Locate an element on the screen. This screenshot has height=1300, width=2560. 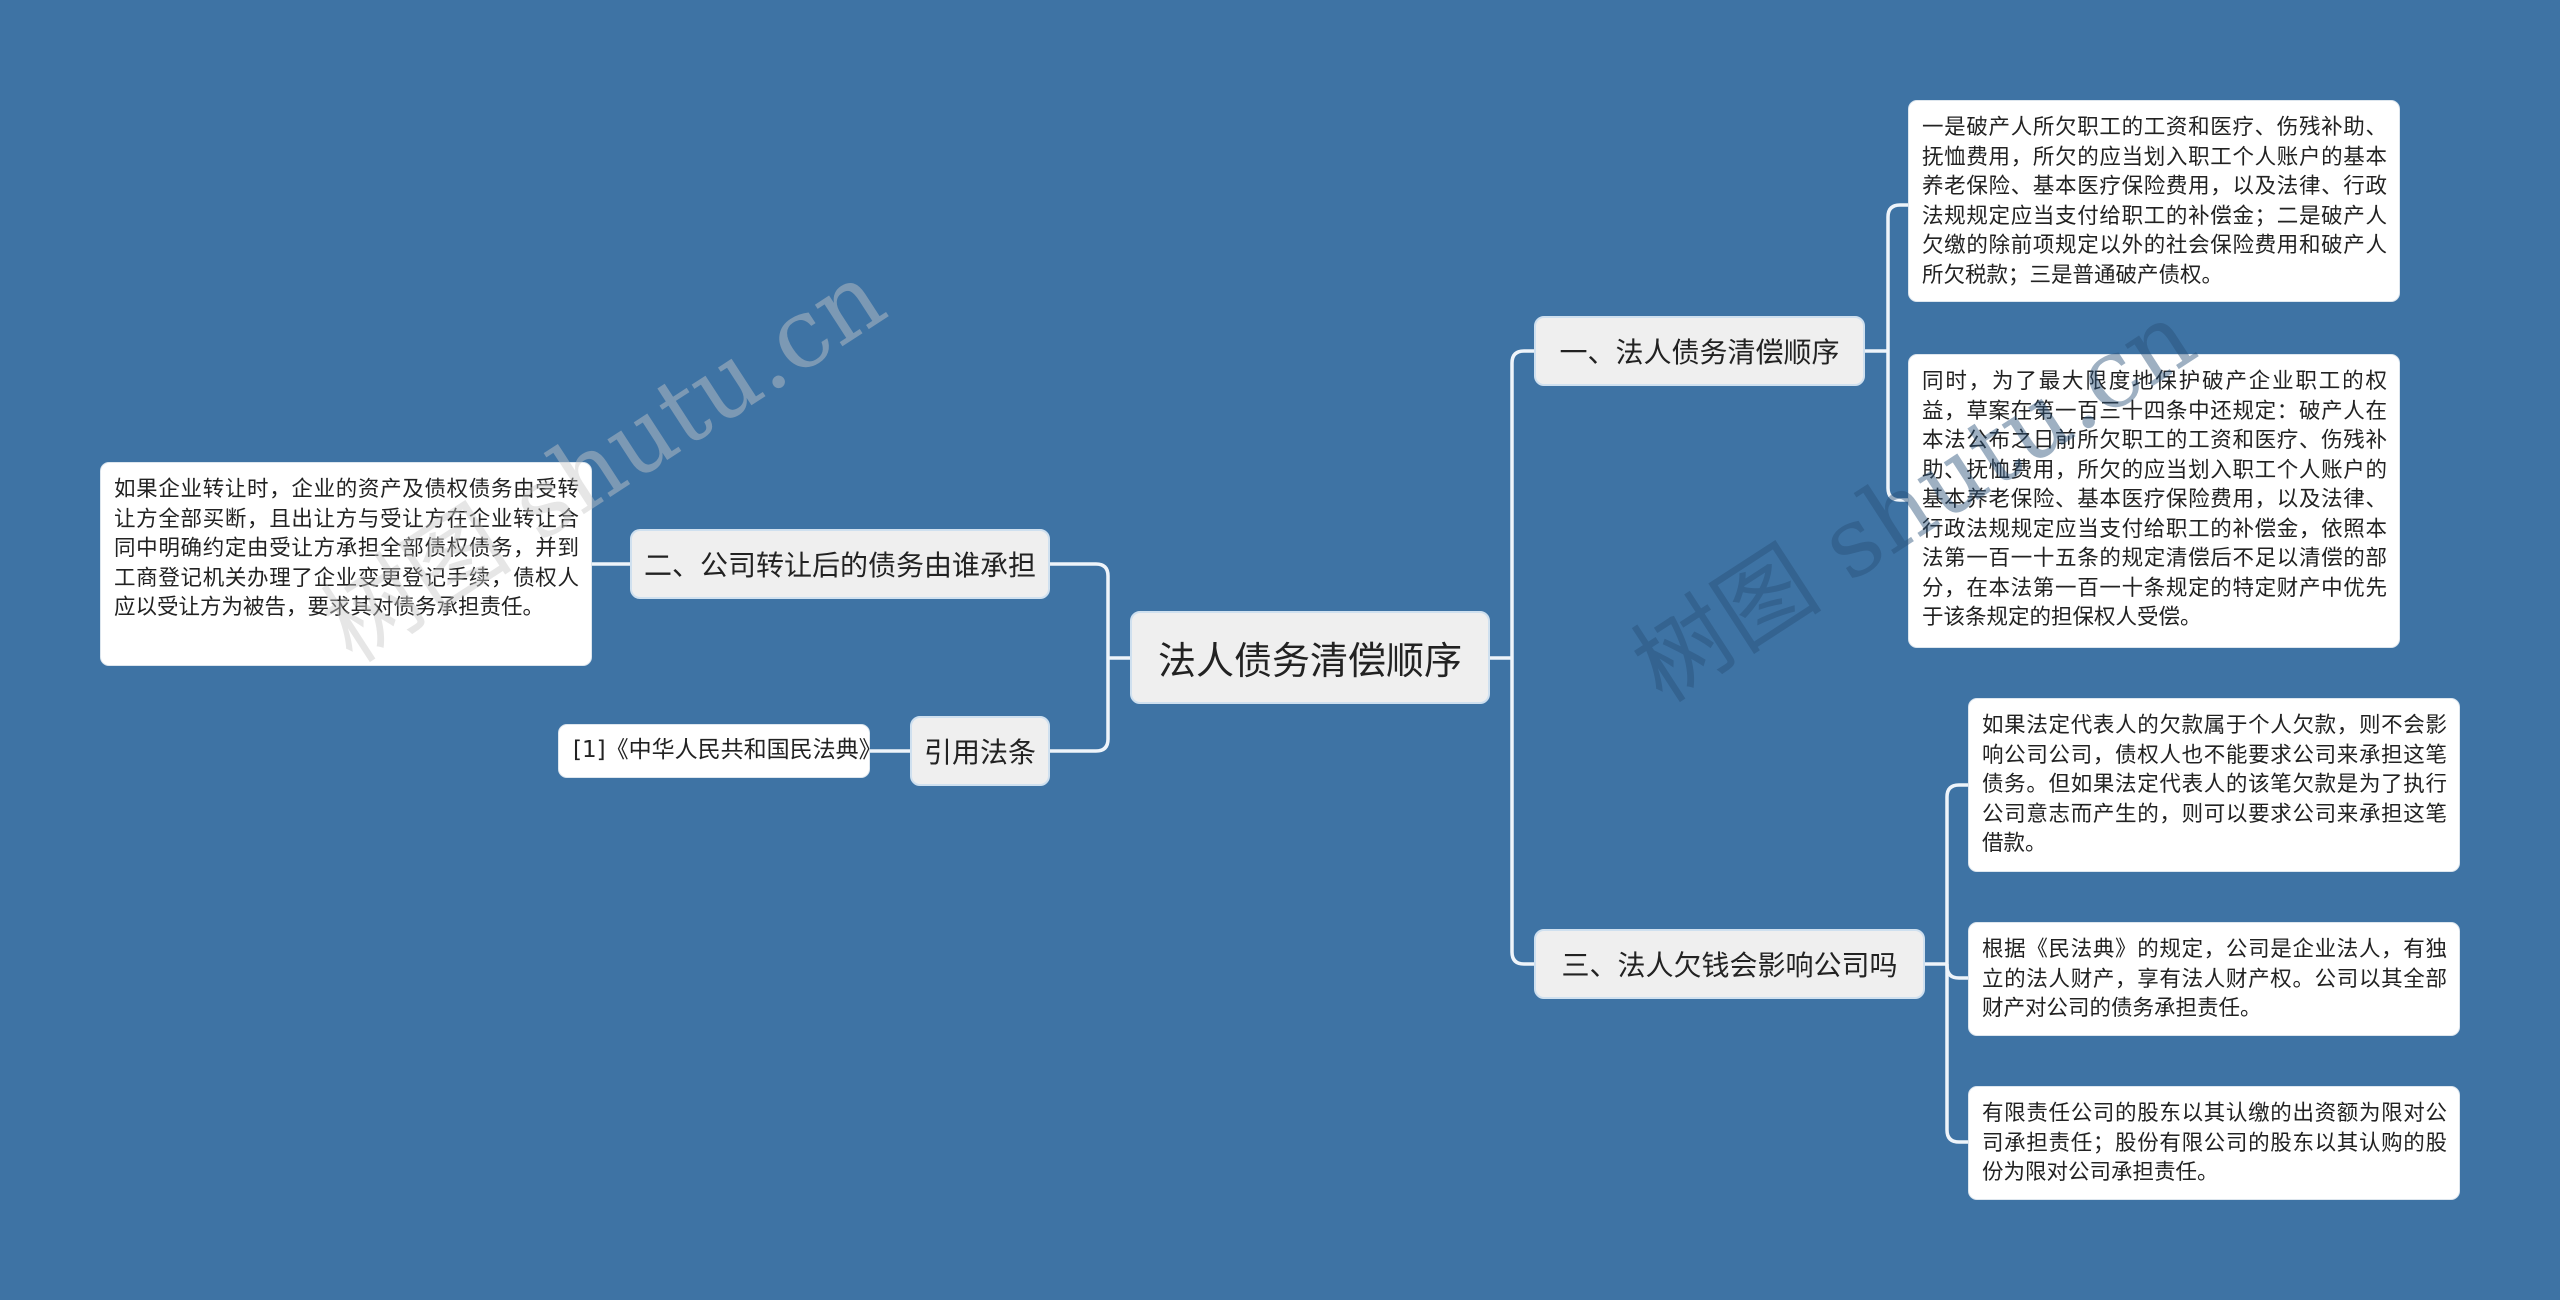
topic-debt-repayment-order: 一、法人债务清偿顺序 is located at coordinates (1699, 351).